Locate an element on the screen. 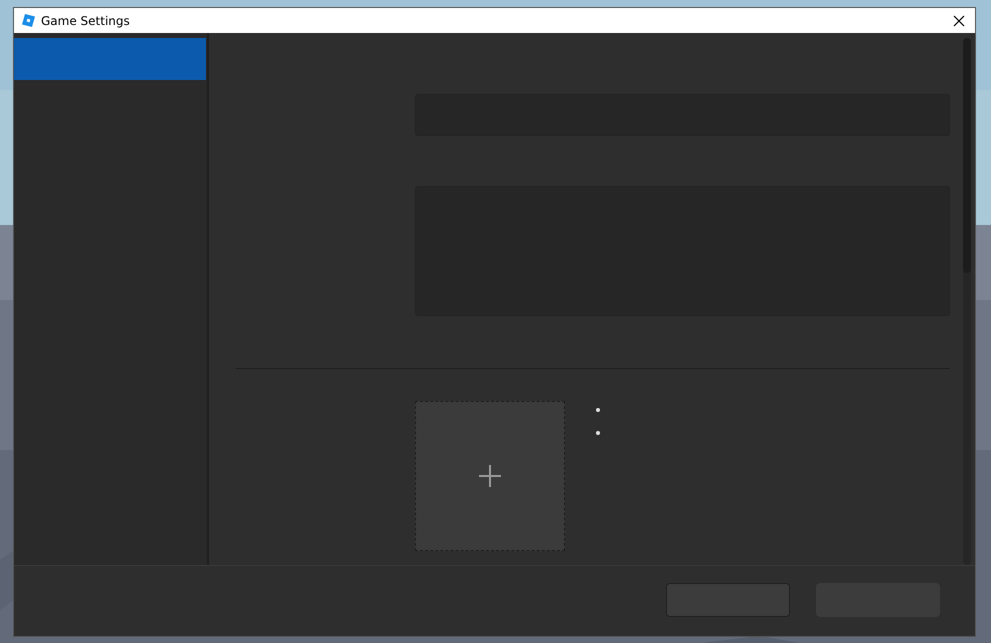  close-icon is located at coordinates (959, 20).